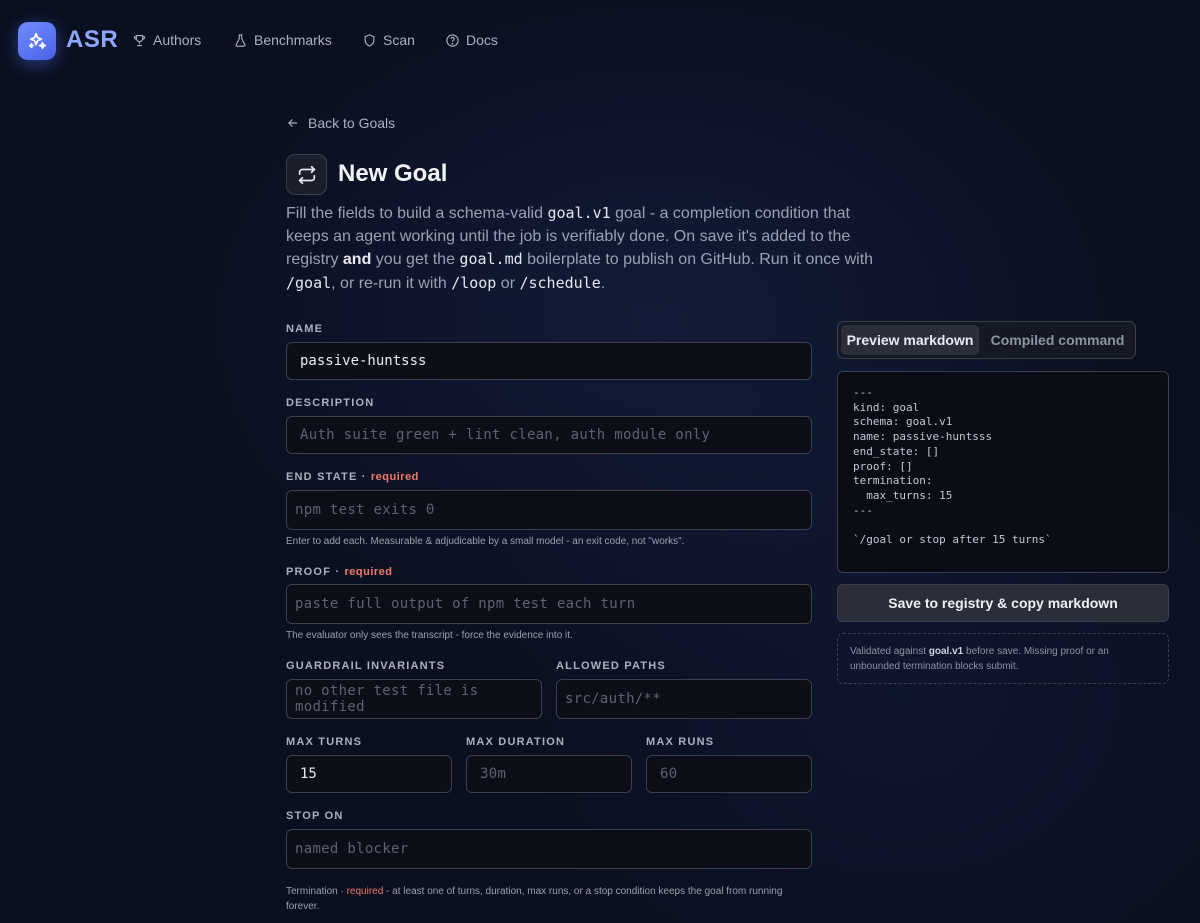 The image size is (1200, 923). I want to click on nav-docs: Docs, so click(471, 40).